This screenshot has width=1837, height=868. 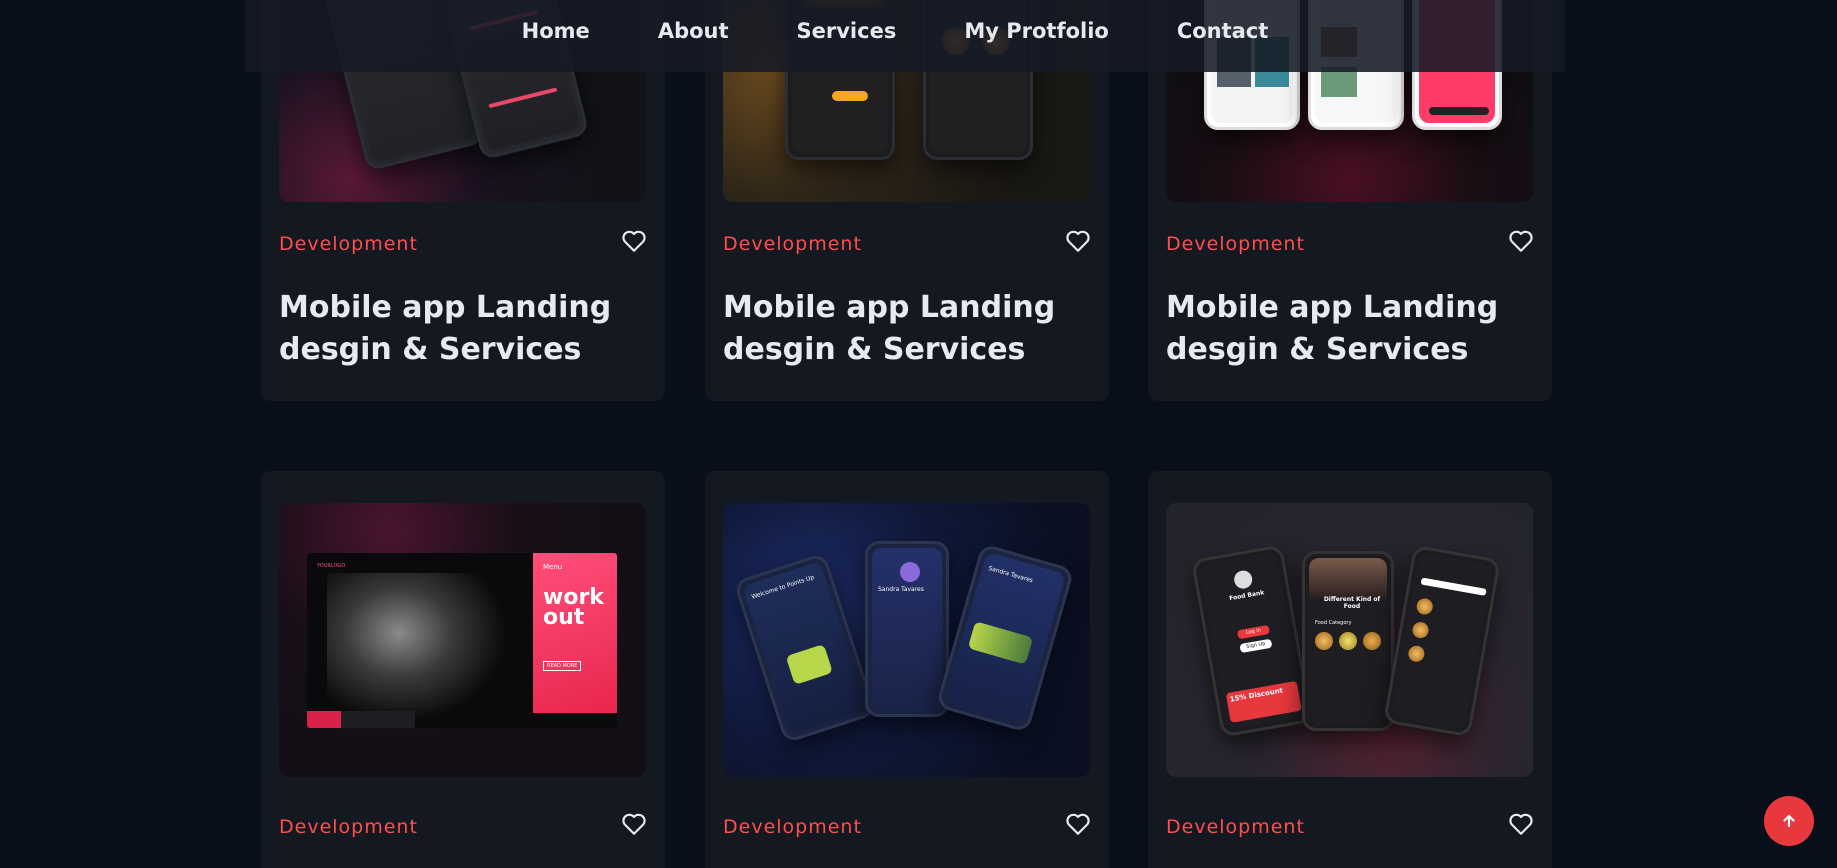 I want to click on mock-read-more: READ MORE, so click(x=562, y=666).